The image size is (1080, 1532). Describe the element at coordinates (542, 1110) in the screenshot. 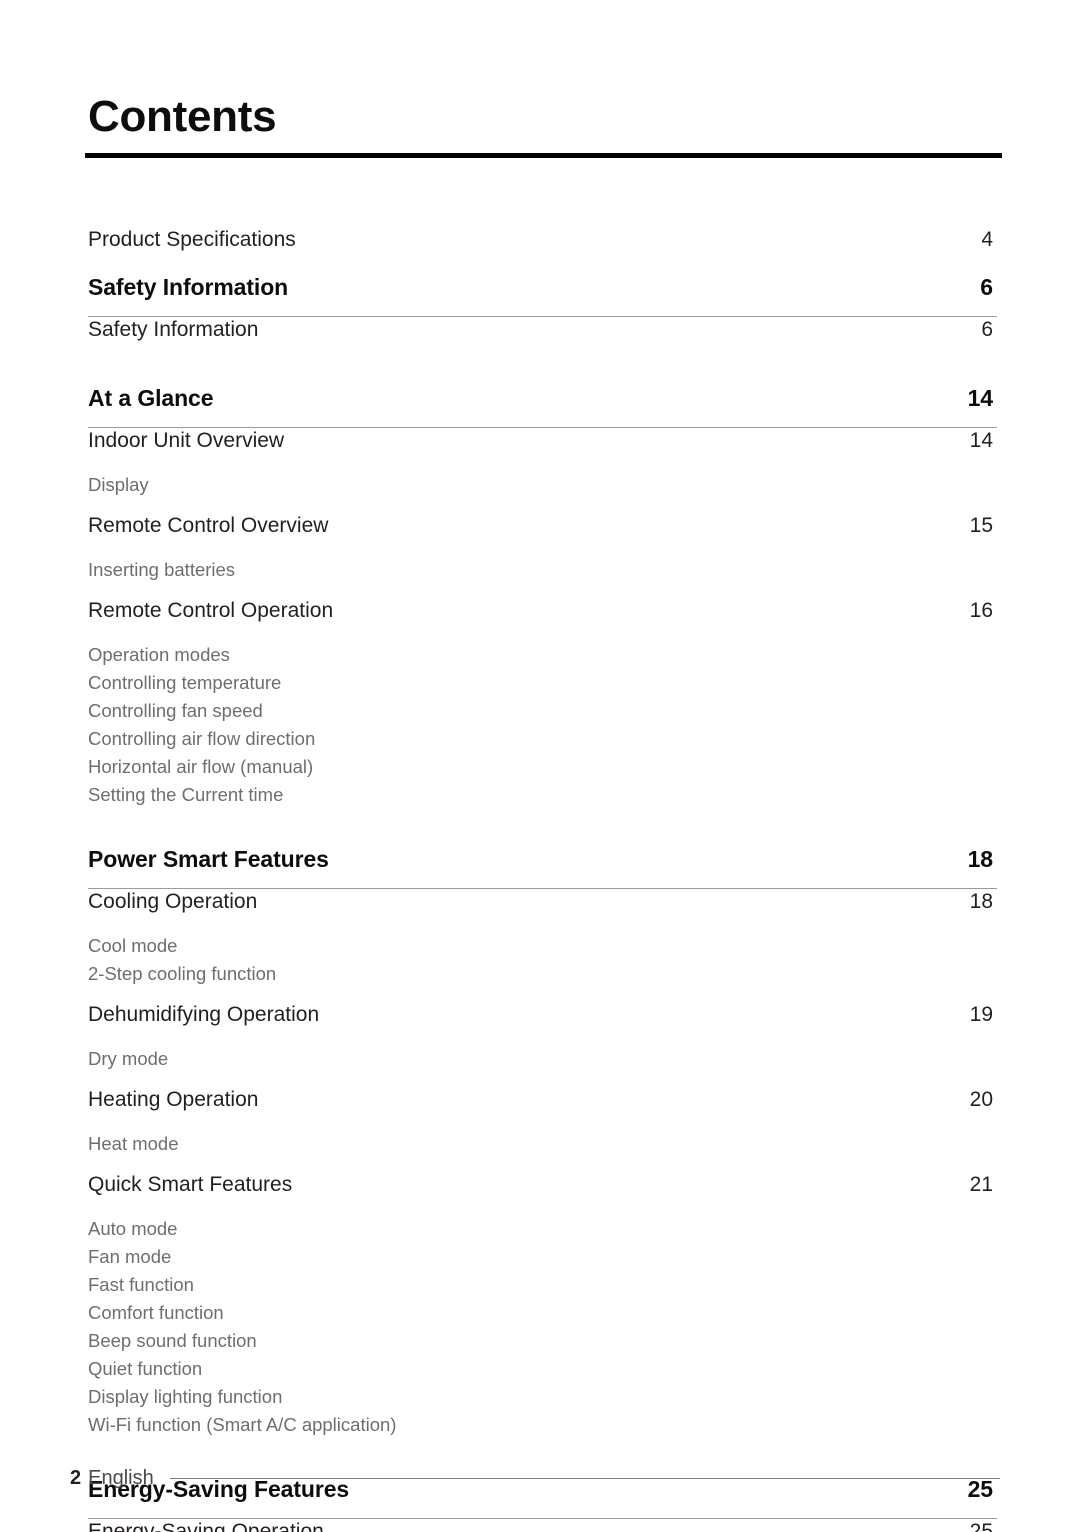

I see `toc-entry: Heating Operation 20` at that location.